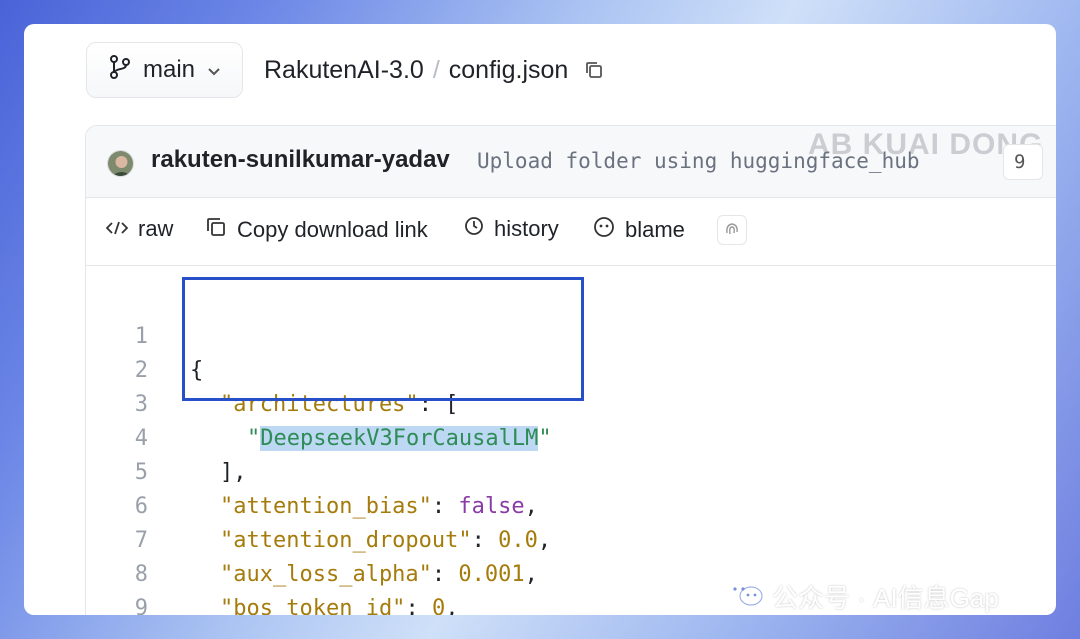 The image size is (1080, 639). What do you see at coordinates (120, 163) in the screenshot?
I see `avatar` at bounding box center [120, 163].